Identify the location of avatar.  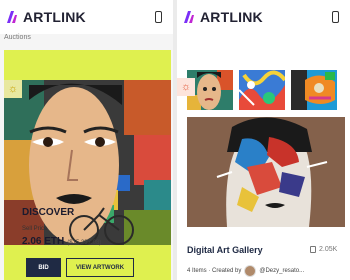
(250, 271).